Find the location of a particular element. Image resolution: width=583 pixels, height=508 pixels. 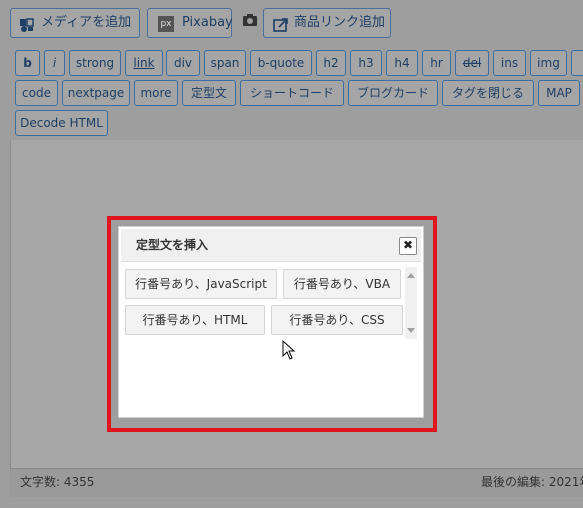

add-media-button: メディアを追加 is located at coordinates (75, 23).